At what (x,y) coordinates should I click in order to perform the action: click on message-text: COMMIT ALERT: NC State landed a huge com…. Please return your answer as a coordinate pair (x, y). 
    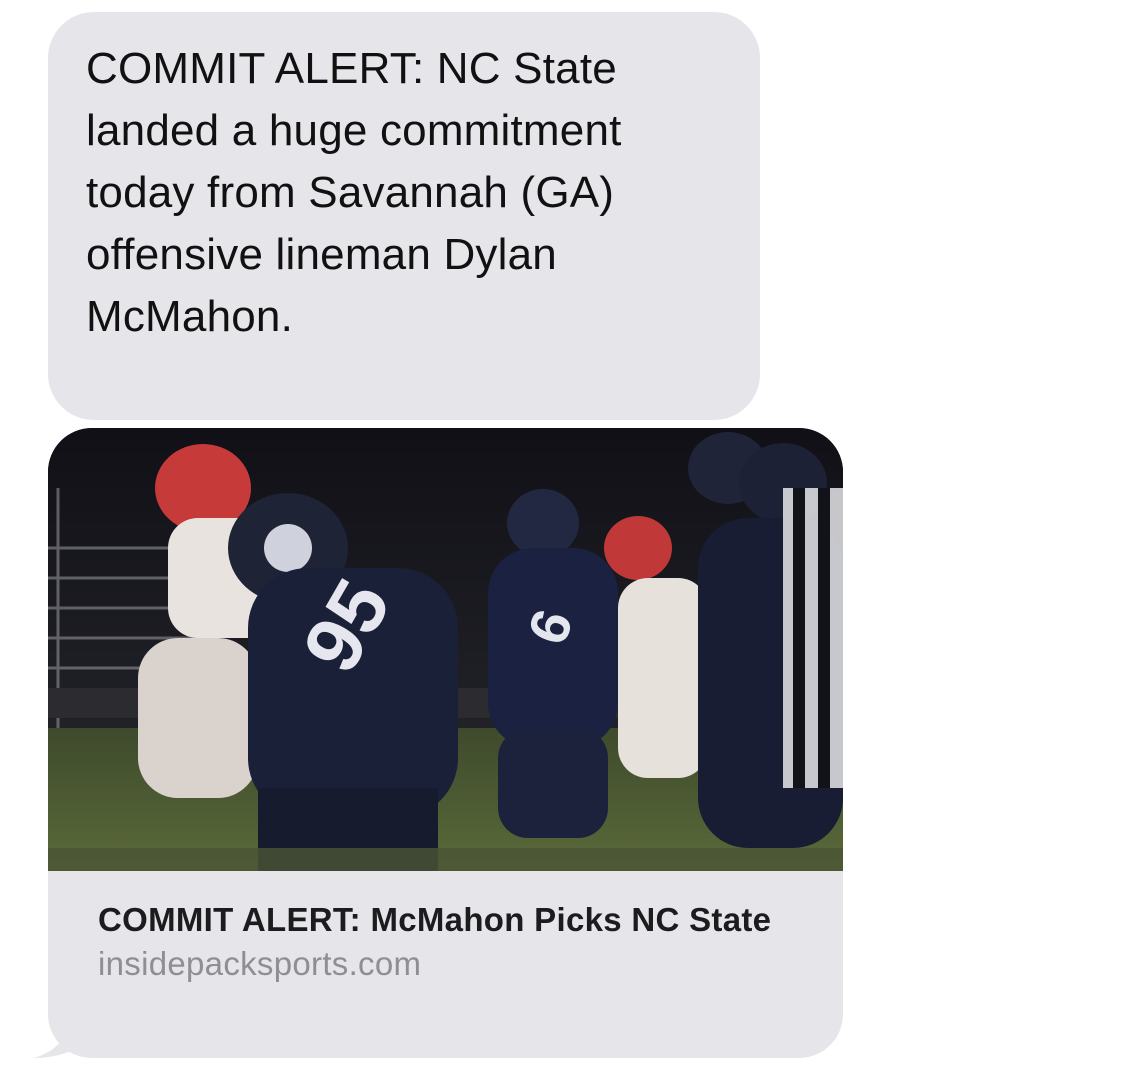
    Looking at the image, I should click on (354, 192).